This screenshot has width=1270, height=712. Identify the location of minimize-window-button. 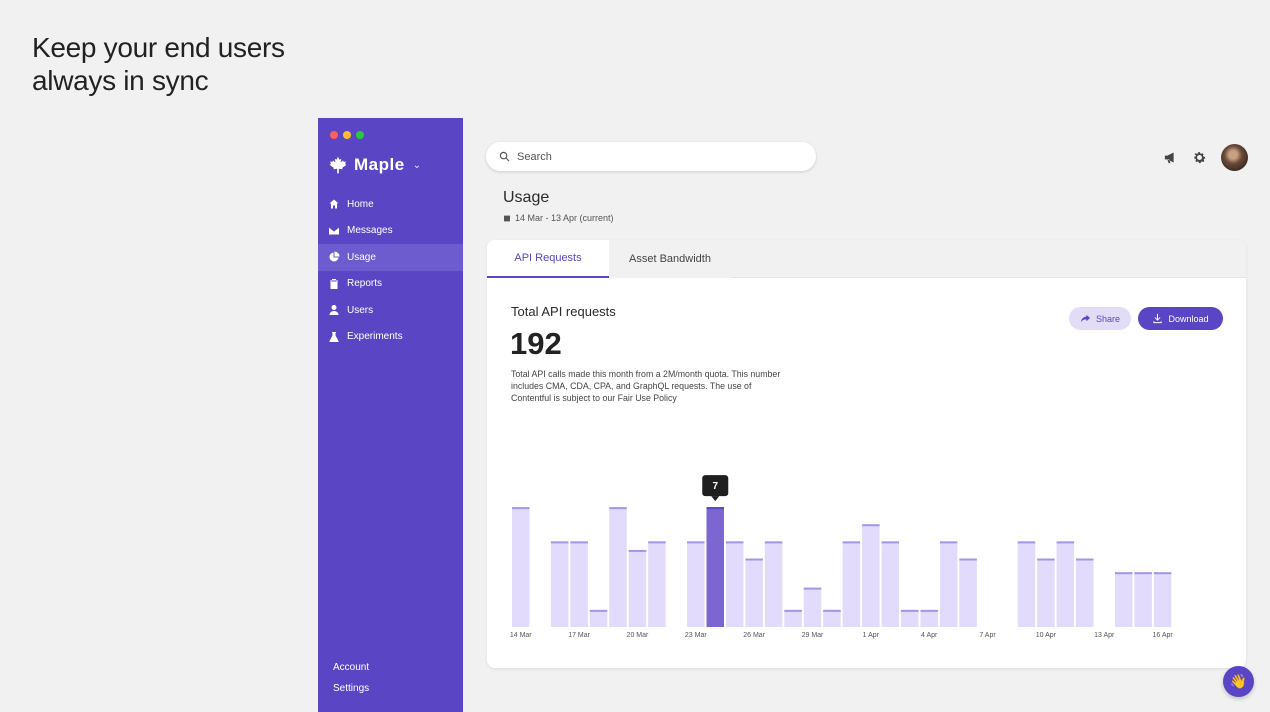
(347, 135).